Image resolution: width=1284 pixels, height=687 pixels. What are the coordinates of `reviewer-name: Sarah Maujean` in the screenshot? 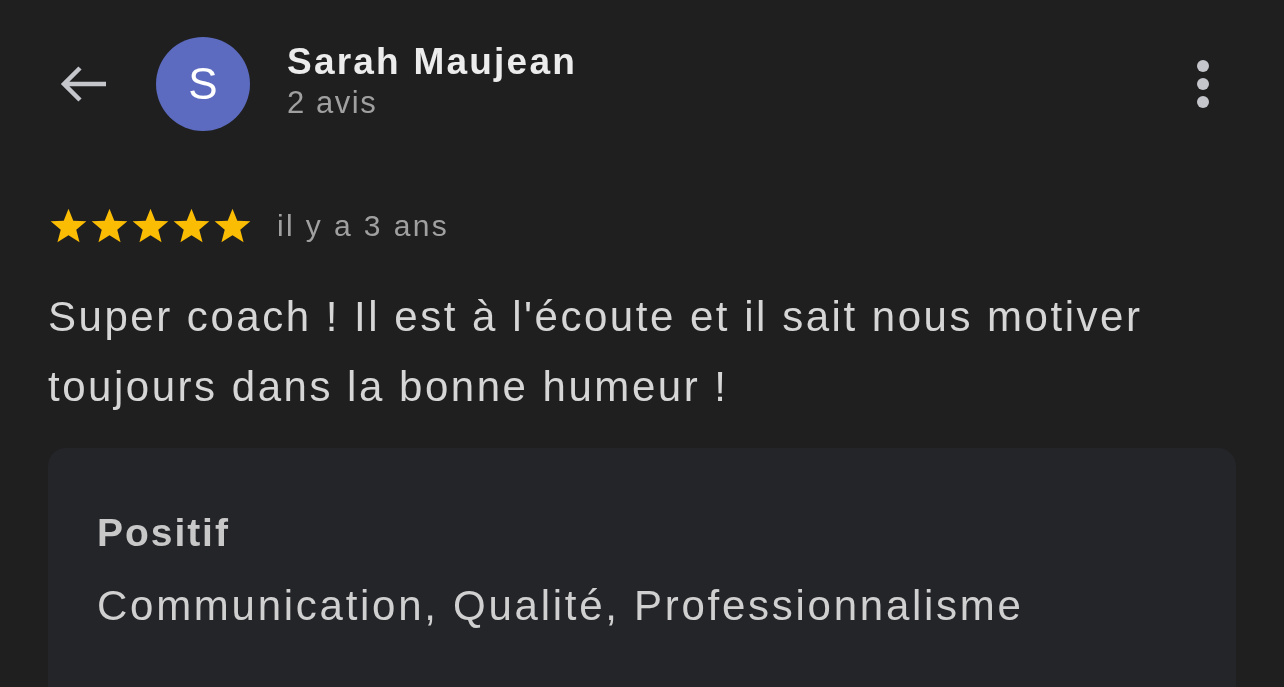 It's located at (432, 62).